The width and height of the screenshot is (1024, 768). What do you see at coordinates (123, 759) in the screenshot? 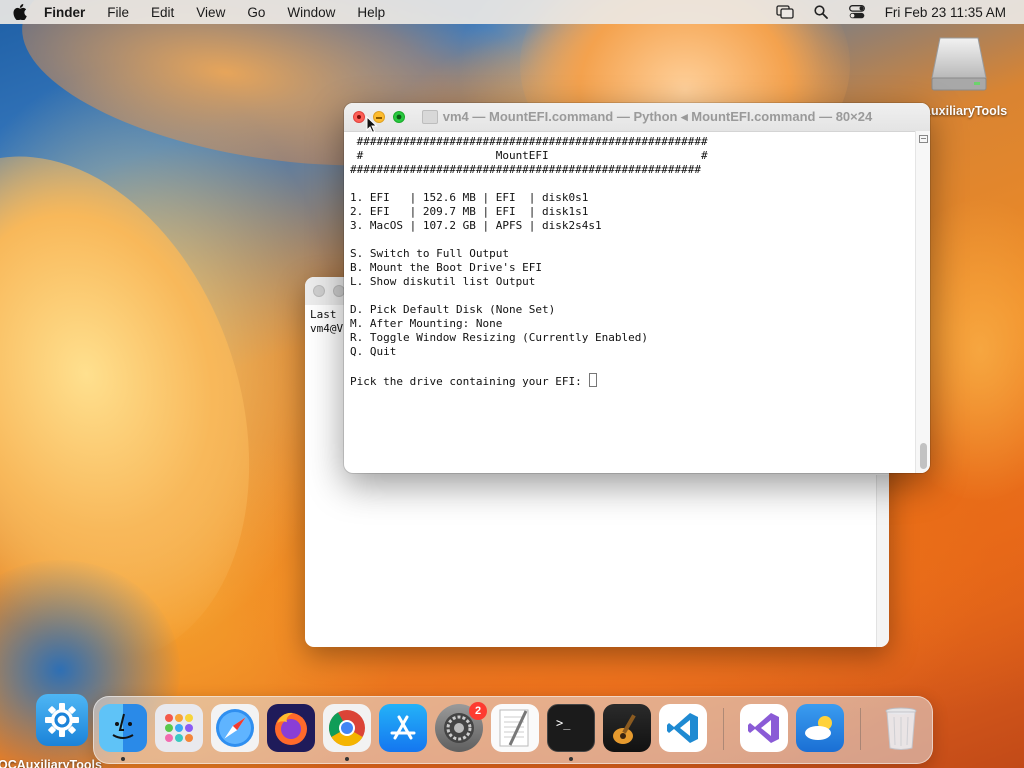
I see `finder-running-indicator` at bounding box center [123, 759].